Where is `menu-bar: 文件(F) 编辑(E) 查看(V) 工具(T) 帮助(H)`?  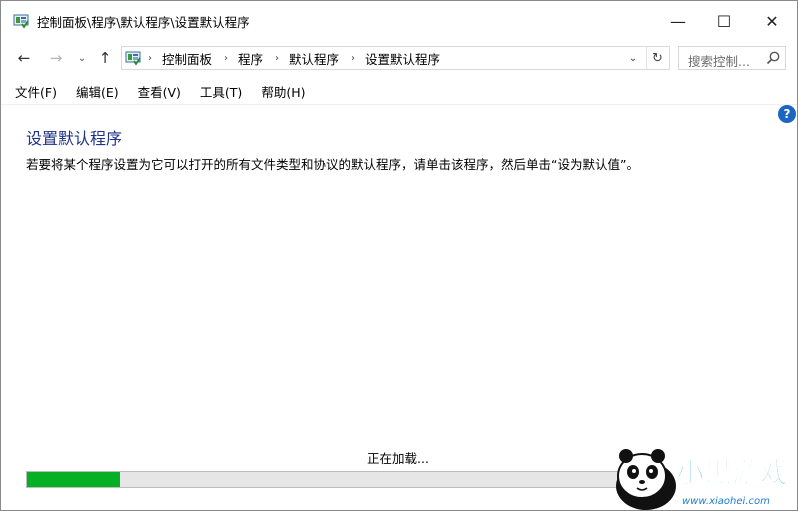
menu-bar: 文件(F) 编辑(E) 查看(V) 工具(T) 帮助(H) is located at coordinates (399, 91).